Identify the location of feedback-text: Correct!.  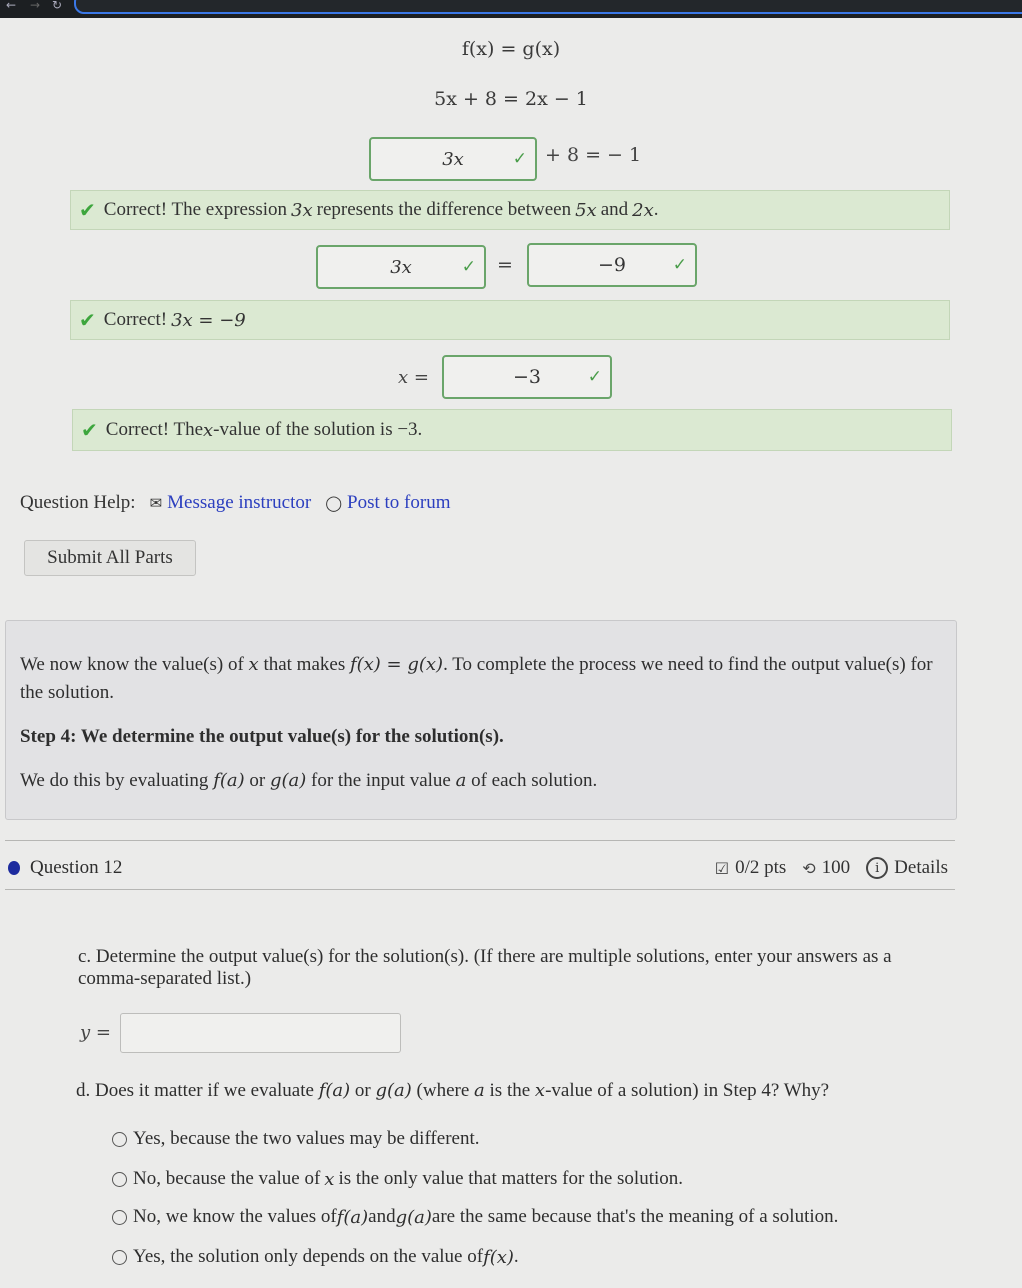
(135, 319).